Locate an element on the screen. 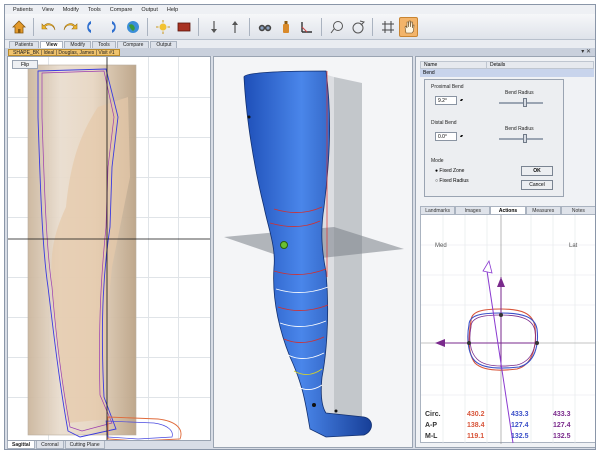  cross-section-graphic is located at coordinates (508, 329).